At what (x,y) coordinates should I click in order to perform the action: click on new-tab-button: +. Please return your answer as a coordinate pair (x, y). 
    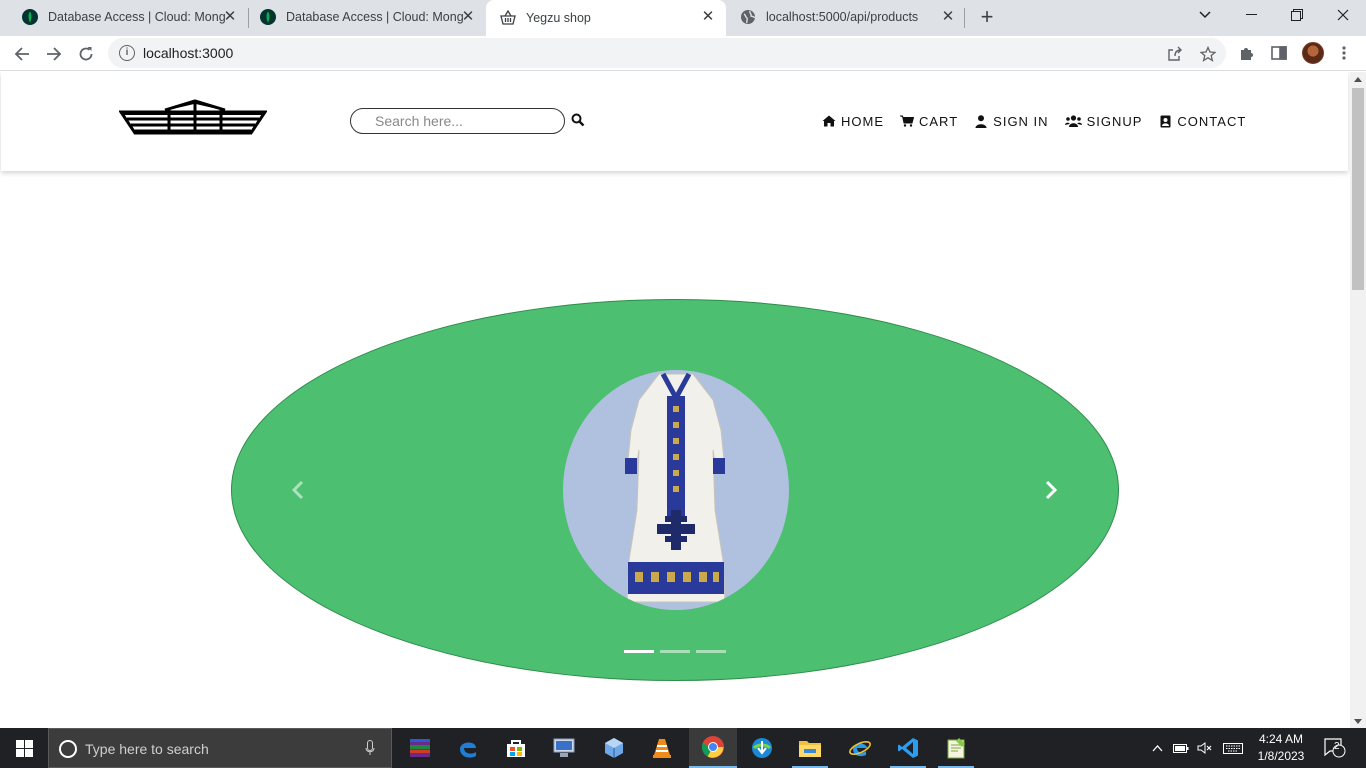
    Looking at the image, I should click on (987, 17).